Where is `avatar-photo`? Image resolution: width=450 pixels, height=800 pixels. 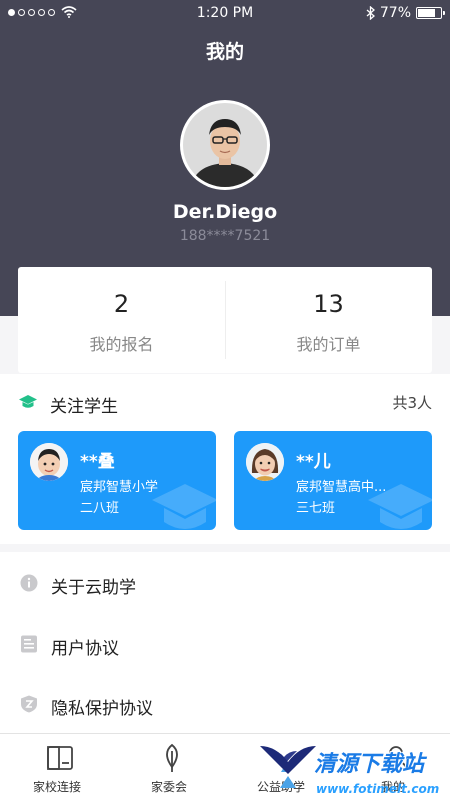
avatar-photo is located at coordinates (225, 145).